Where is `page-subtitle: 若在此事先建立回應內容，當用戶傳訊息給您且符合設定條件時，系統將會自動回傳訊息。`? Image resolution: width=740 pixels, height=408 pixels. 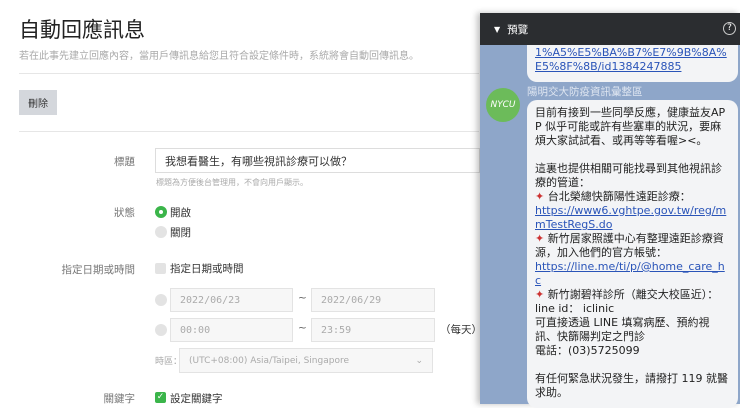
page-subtitle: 若在此事先建立回應內容，當用戶傳訊息給您且符合設定條件時，系統將會自動回傳訊息。 is located at coordinates (219, 56).